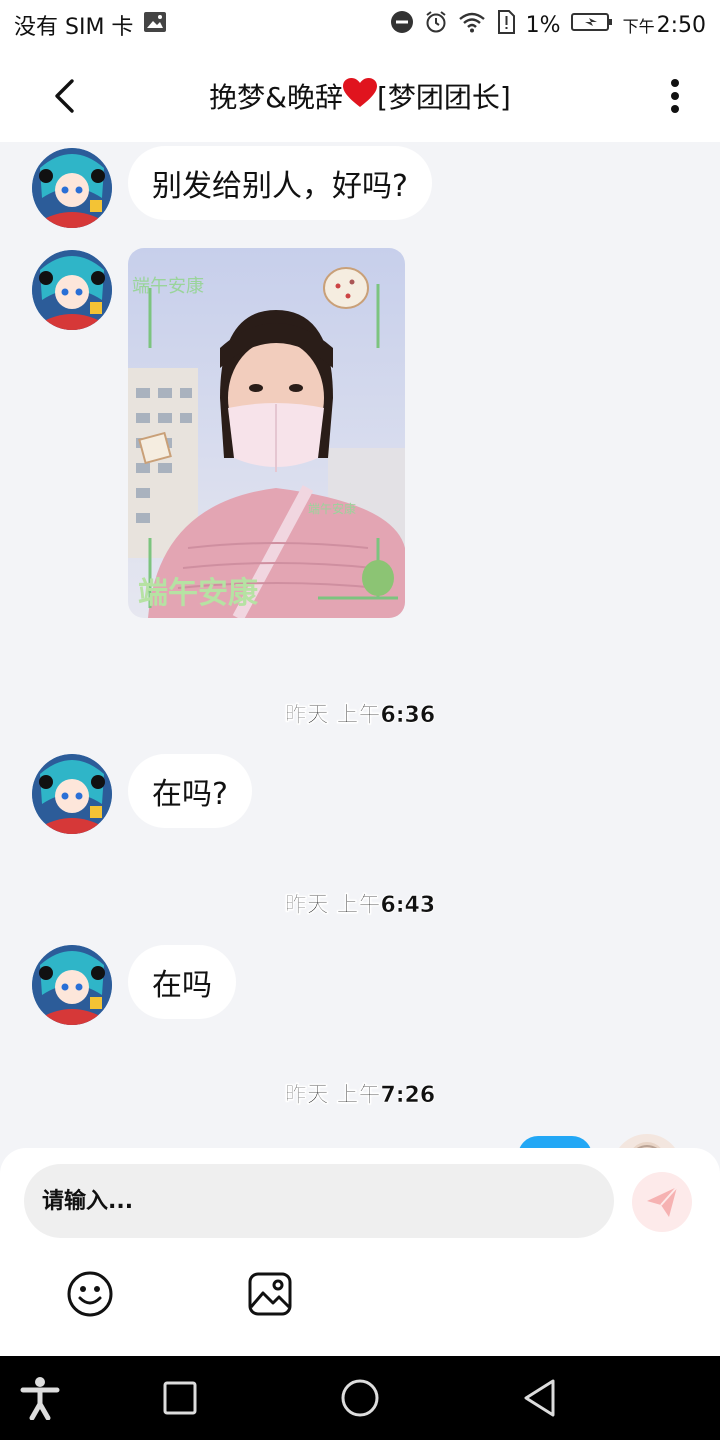 The width and height of the screenshot is (720, 1440). What do you see at coordinates (360, 906) in the screenshot?
I see `message-timestamp: 昨天 上午6:43` at bounding box center [360, 906].